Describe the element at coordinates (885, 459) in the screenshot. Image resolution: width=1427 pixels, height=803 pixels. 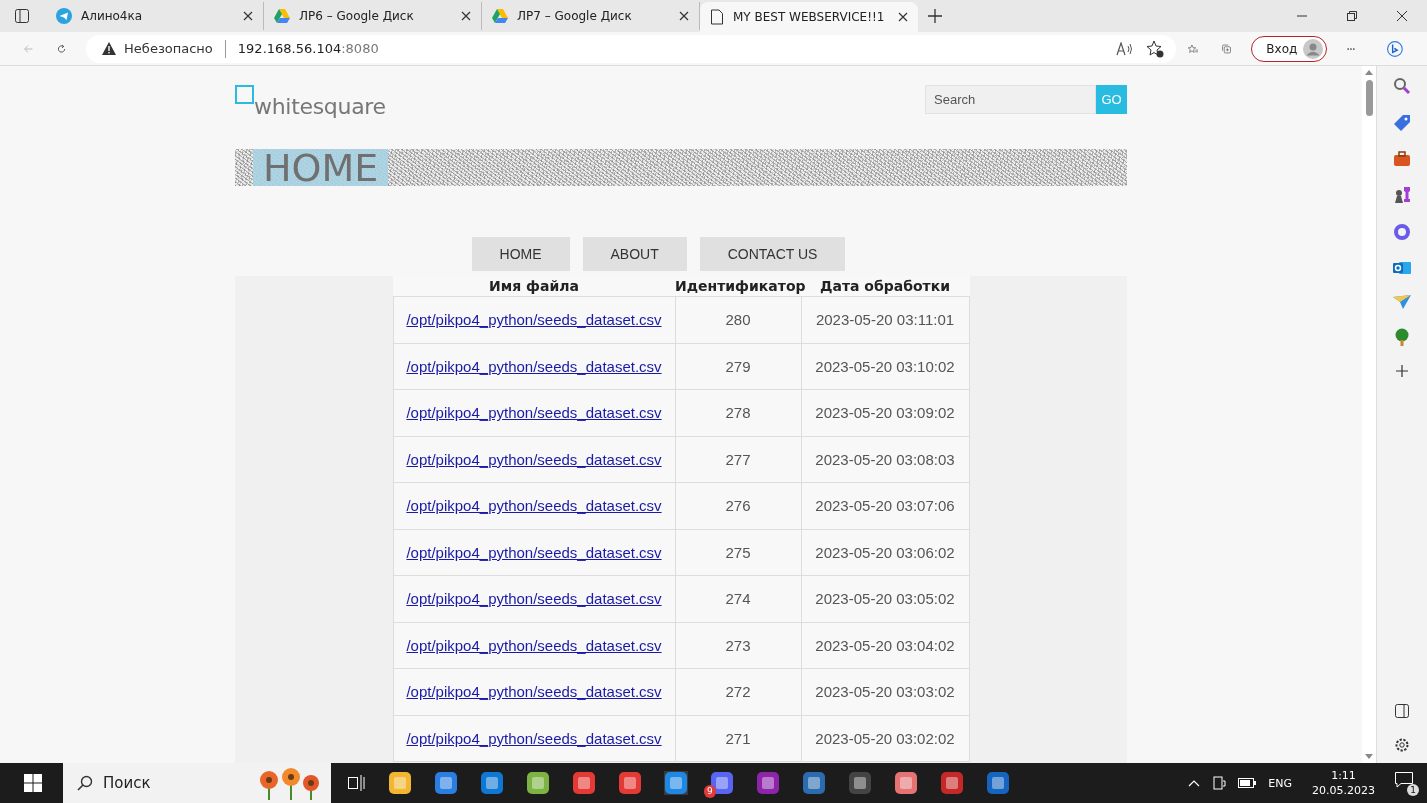
I see `table-cell: 2023-05-20 03:08:03` at that location.